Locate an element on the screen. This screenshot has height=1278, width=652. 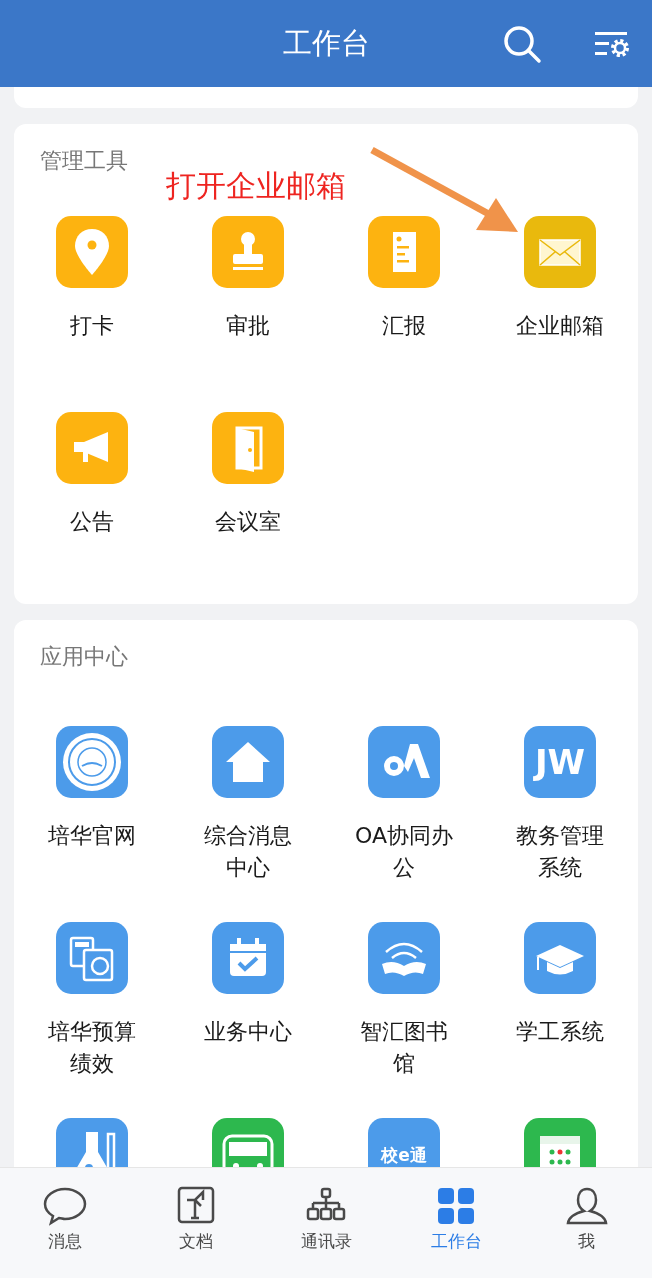
app-shortcut: 业务中心 is located at coordinates (248, 1008).